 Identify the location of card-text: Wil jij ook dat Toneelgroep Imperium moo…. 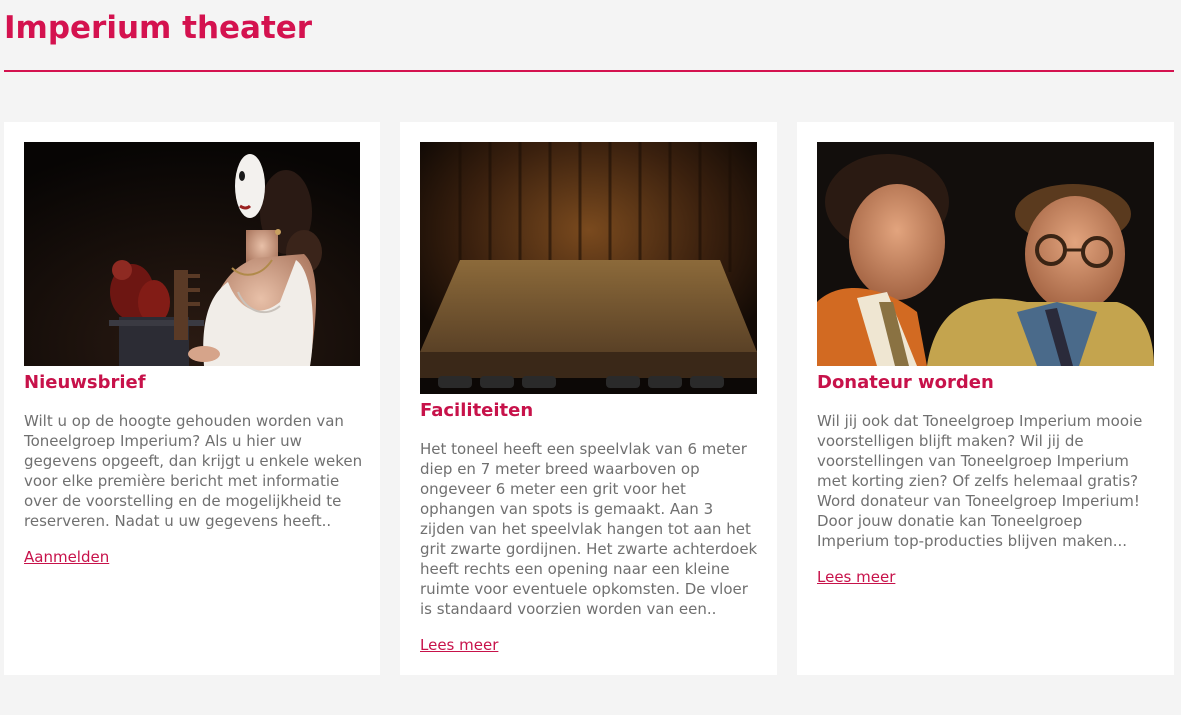
(980, 481).